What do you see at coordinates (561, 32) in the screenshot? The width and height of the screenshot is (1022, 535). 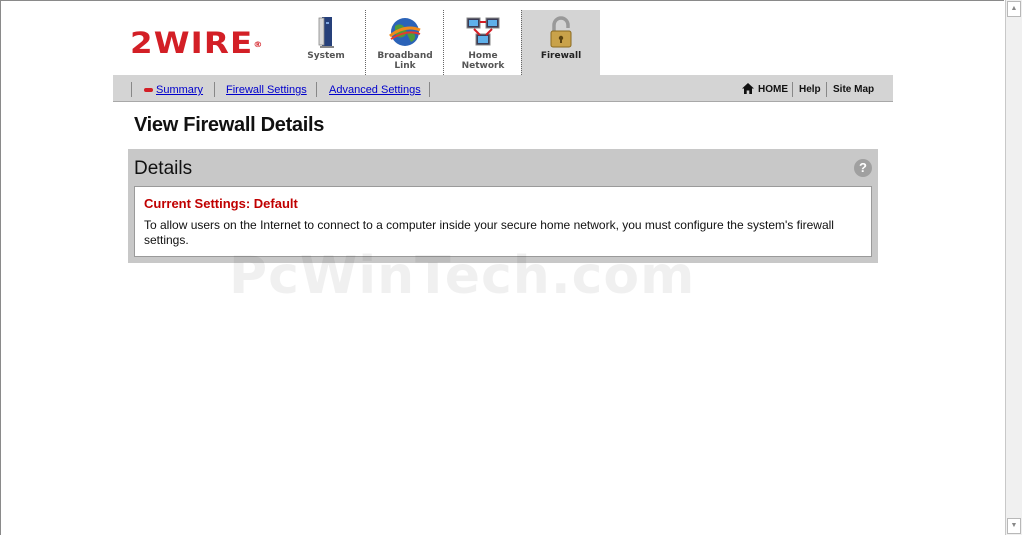 I see `padlock-icon` at bounding box center [561, 32].